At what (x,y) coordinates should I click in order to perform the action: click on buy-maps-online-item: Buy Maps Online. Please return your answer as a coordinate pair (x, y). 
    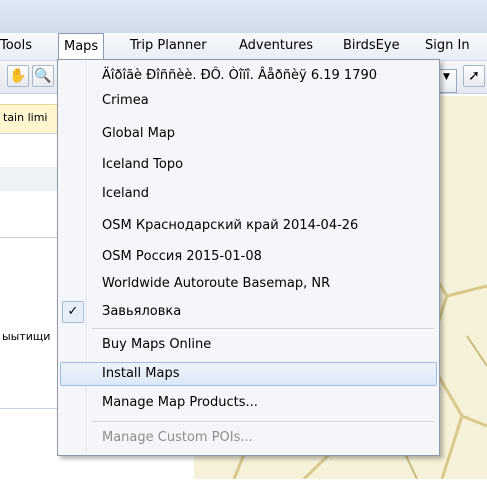
    Looking at the image, I should click on (248, 345).